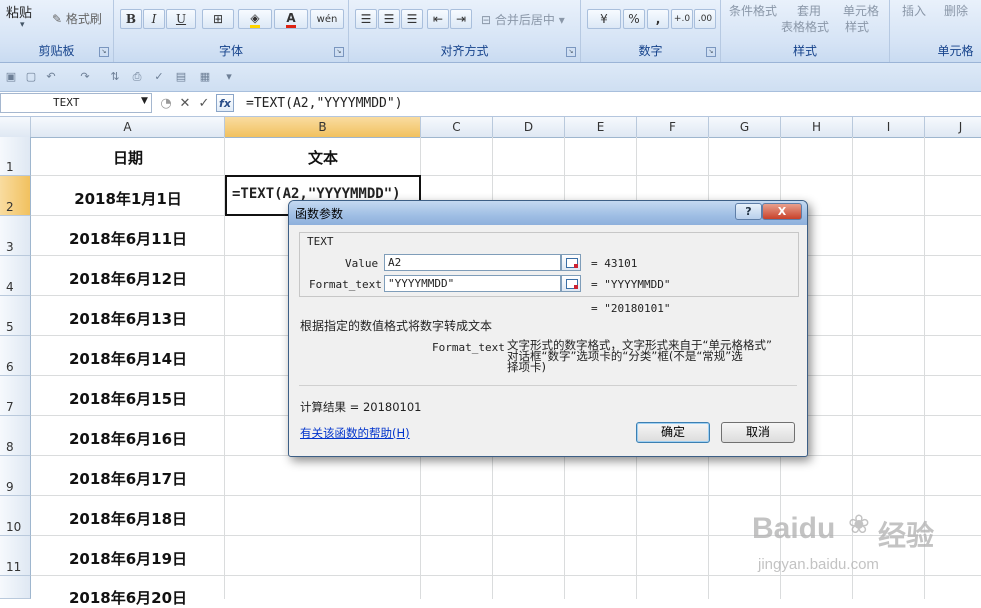 This screenshot has height=608, width=981. What do you see at coordinates (31, 77) in the screenshot?
I see `new-file-icon: ▢` at bounding box center [31, 77].